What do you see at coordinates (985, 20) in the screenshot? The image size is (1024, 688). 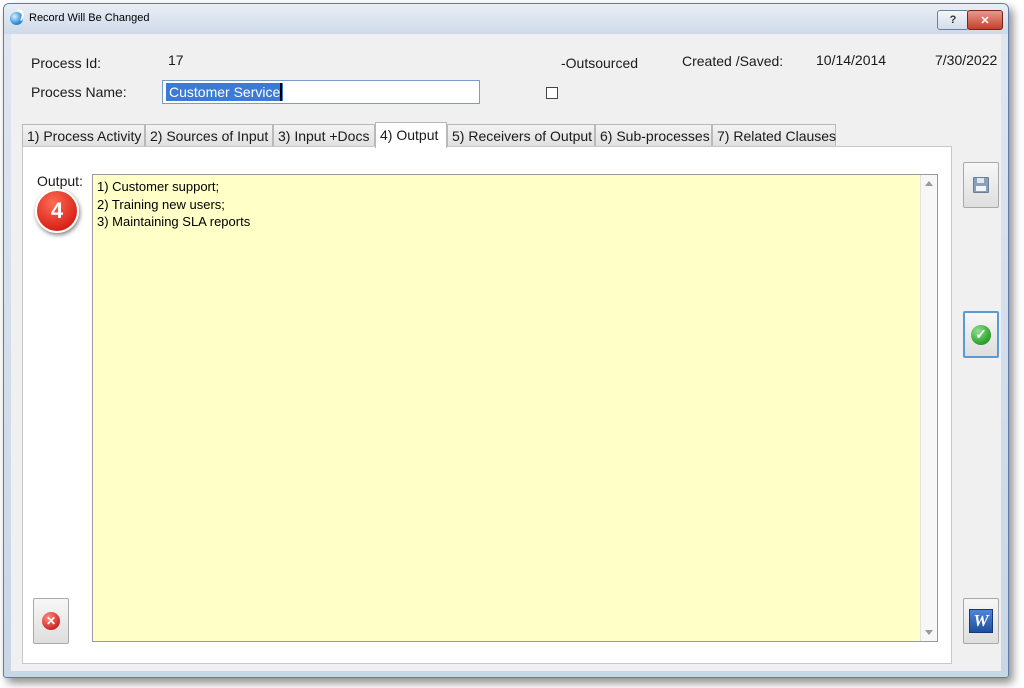 I see `close-window-button: ✕` at bounding box center [985, 20].